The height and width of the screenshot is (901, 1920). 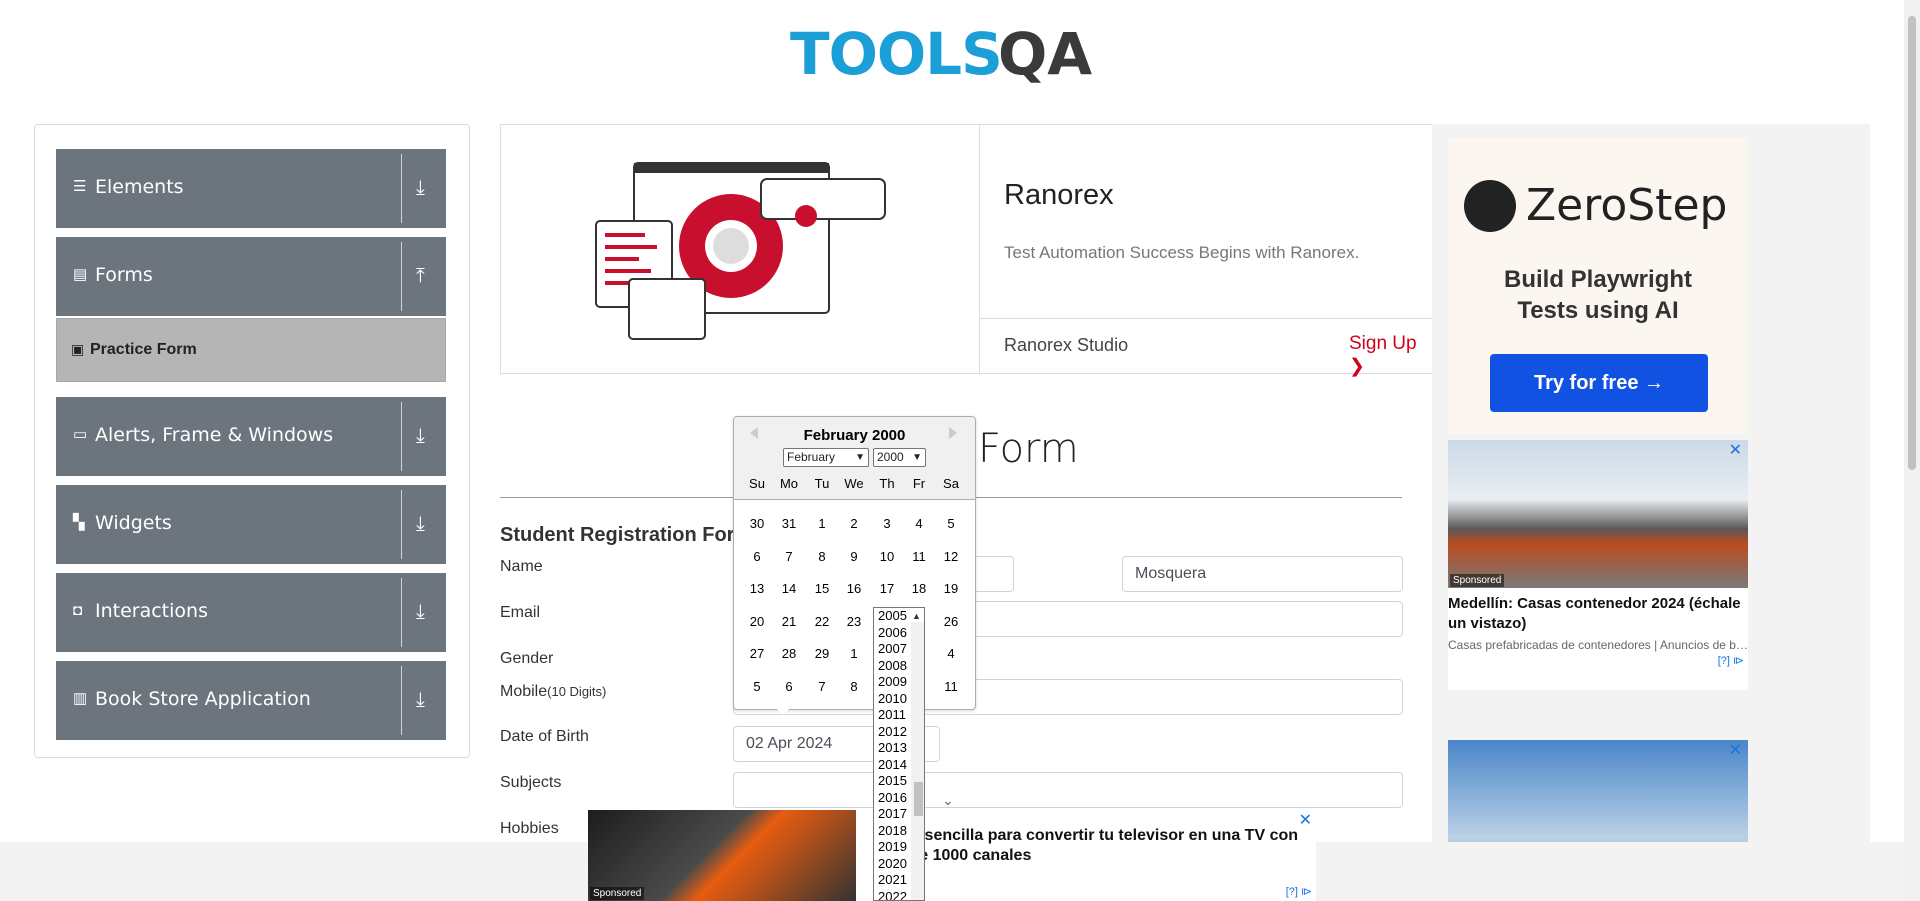 What do you see at coordinates (757, 589) in the screenshot?
I see `calendar-day: 13` at bounding box center [757, 589].